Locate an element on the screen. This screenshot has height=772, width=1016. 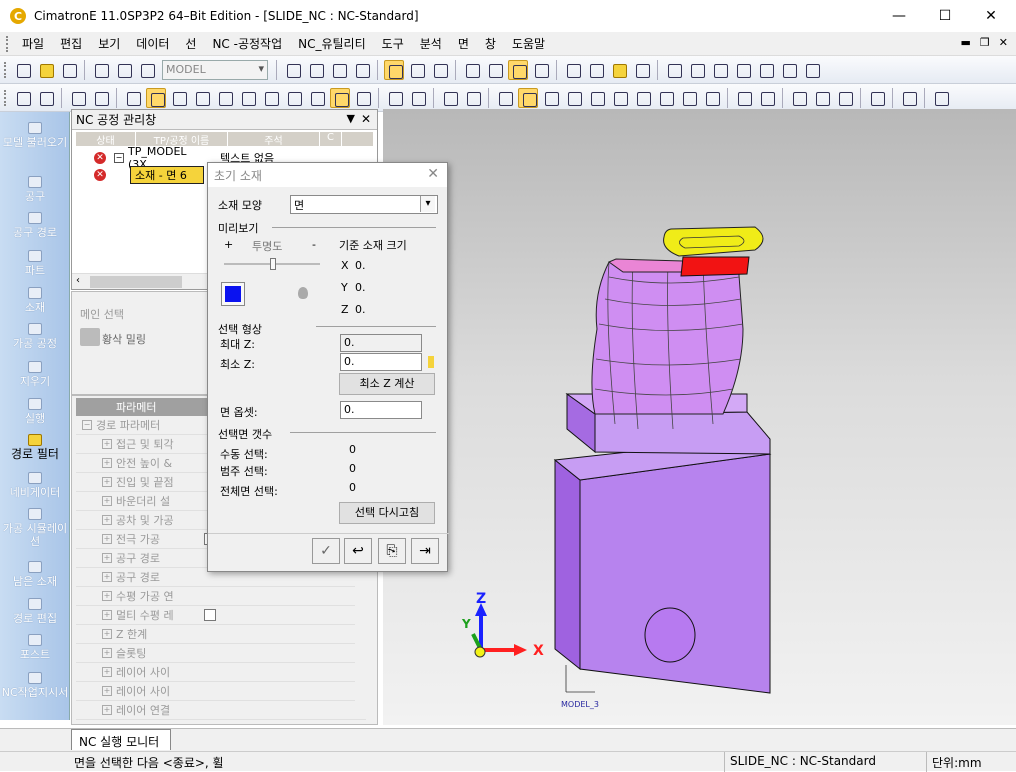
menu-face: 면 is located at coordinates (463, 43).